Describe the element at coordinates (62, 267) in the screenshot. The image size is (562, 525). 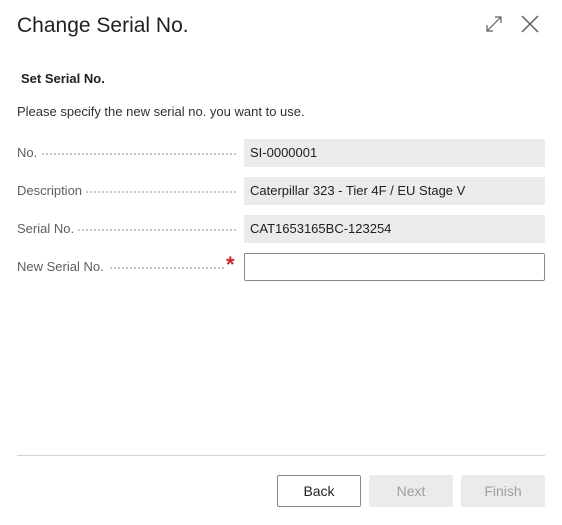
I see `field-label-new-serial-no: New Serial No.` at that location.